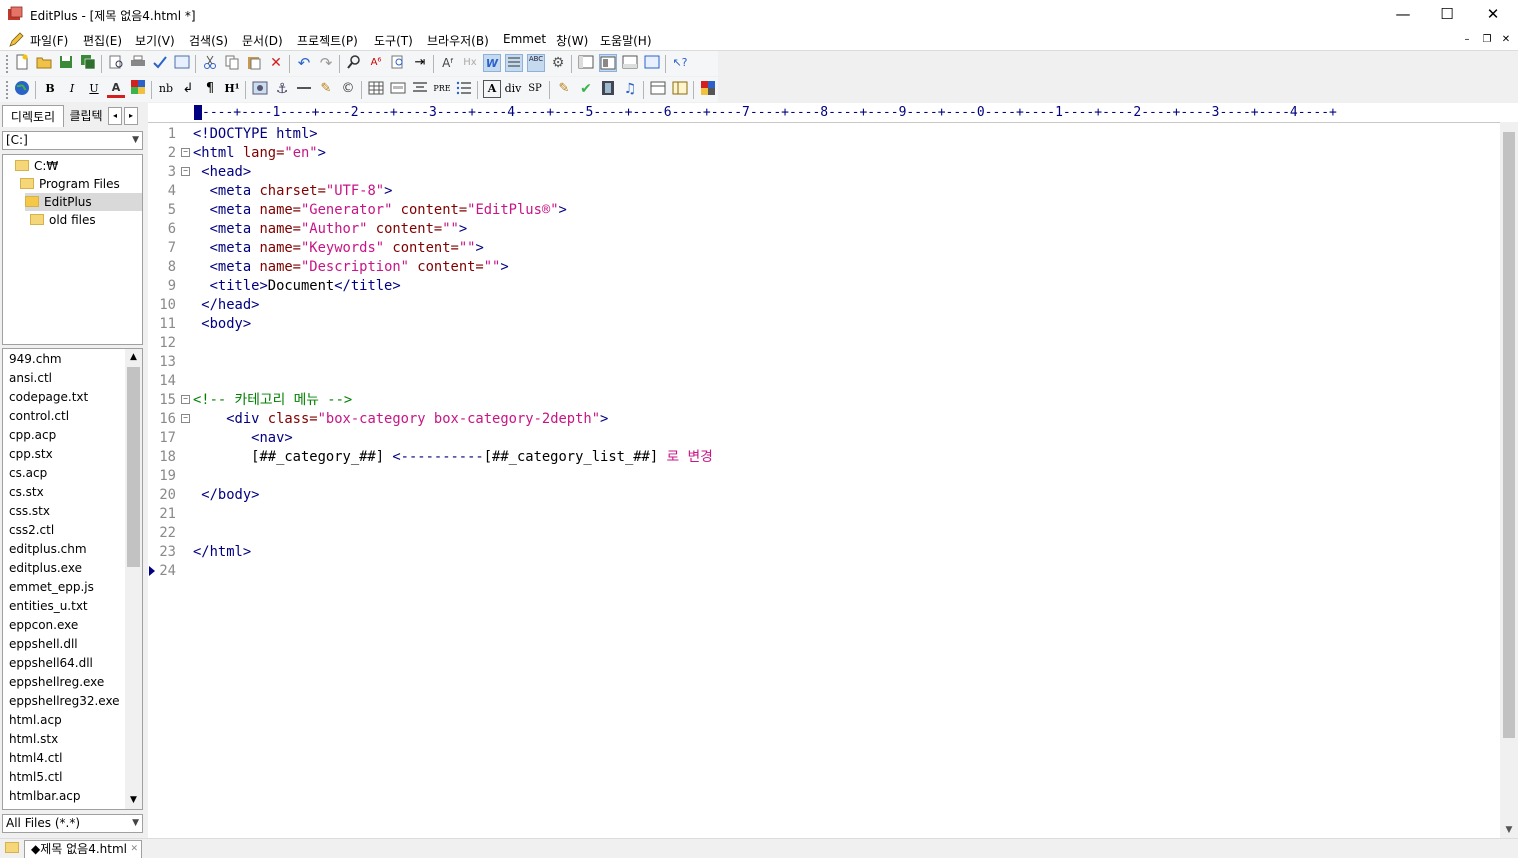 The image size is (1518, 858). I want to click on print-preview-icon, so click(116, 63).